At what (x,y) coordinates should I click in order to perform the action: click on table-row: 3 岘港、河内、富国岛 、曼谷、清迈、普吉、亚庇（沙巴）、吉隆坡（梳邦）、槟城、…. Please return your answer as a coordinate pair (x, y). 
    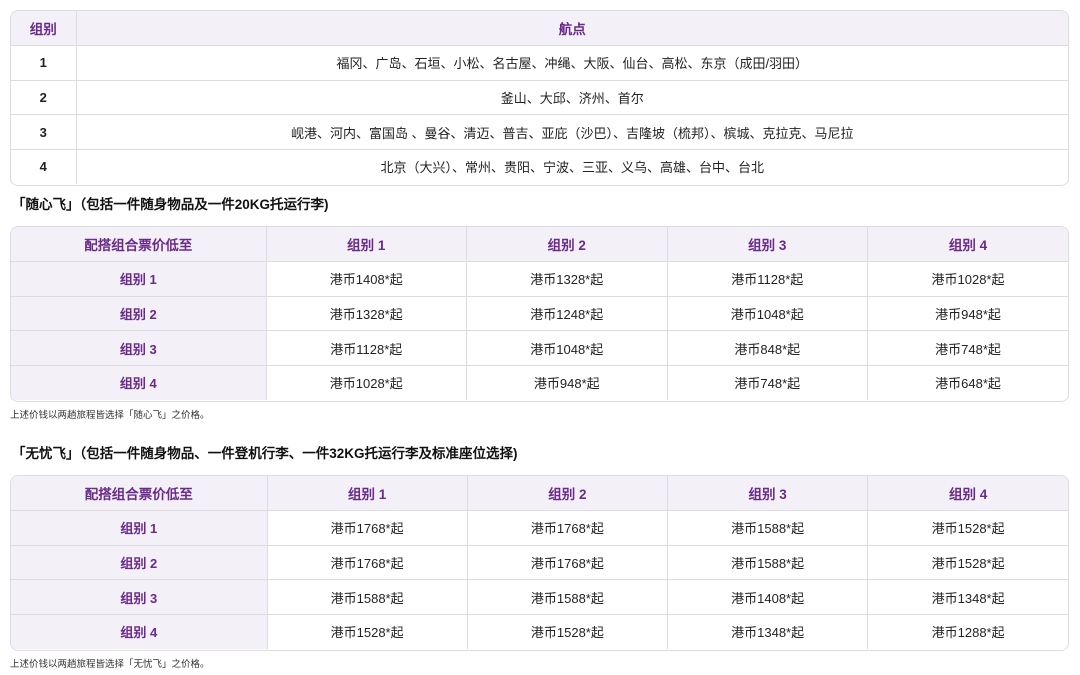
    Looking at the image, I should click on (539, 132).